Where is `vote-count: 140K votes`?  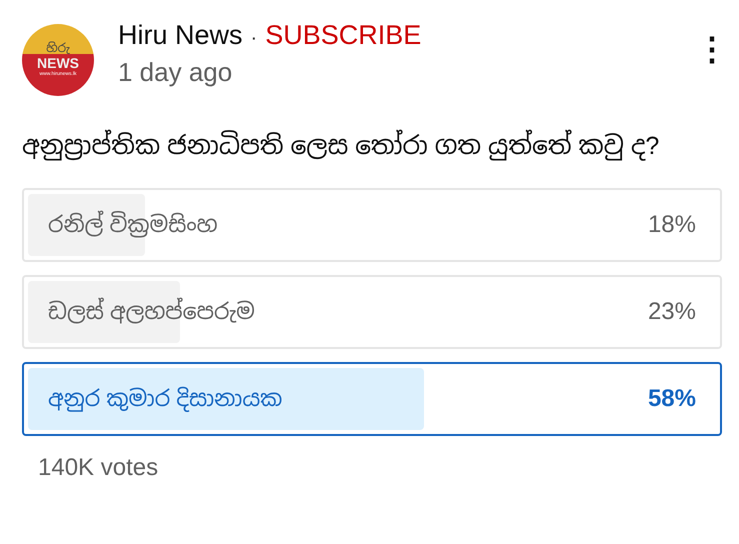 vote-count: 140K votes is located at coordinates (99, 468).